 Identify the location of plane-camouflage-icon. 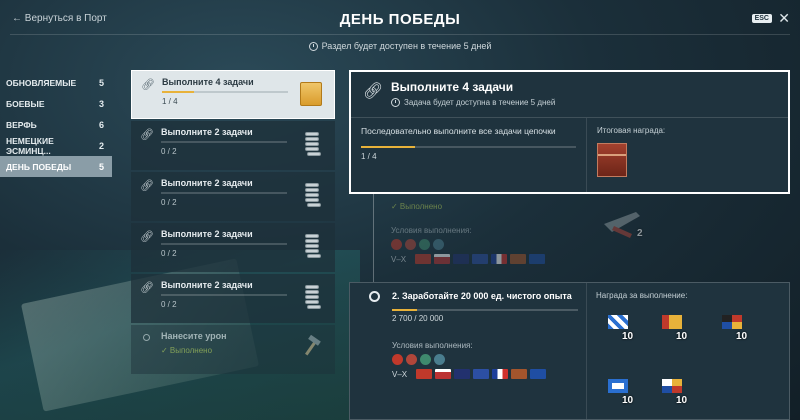
(622, 225).